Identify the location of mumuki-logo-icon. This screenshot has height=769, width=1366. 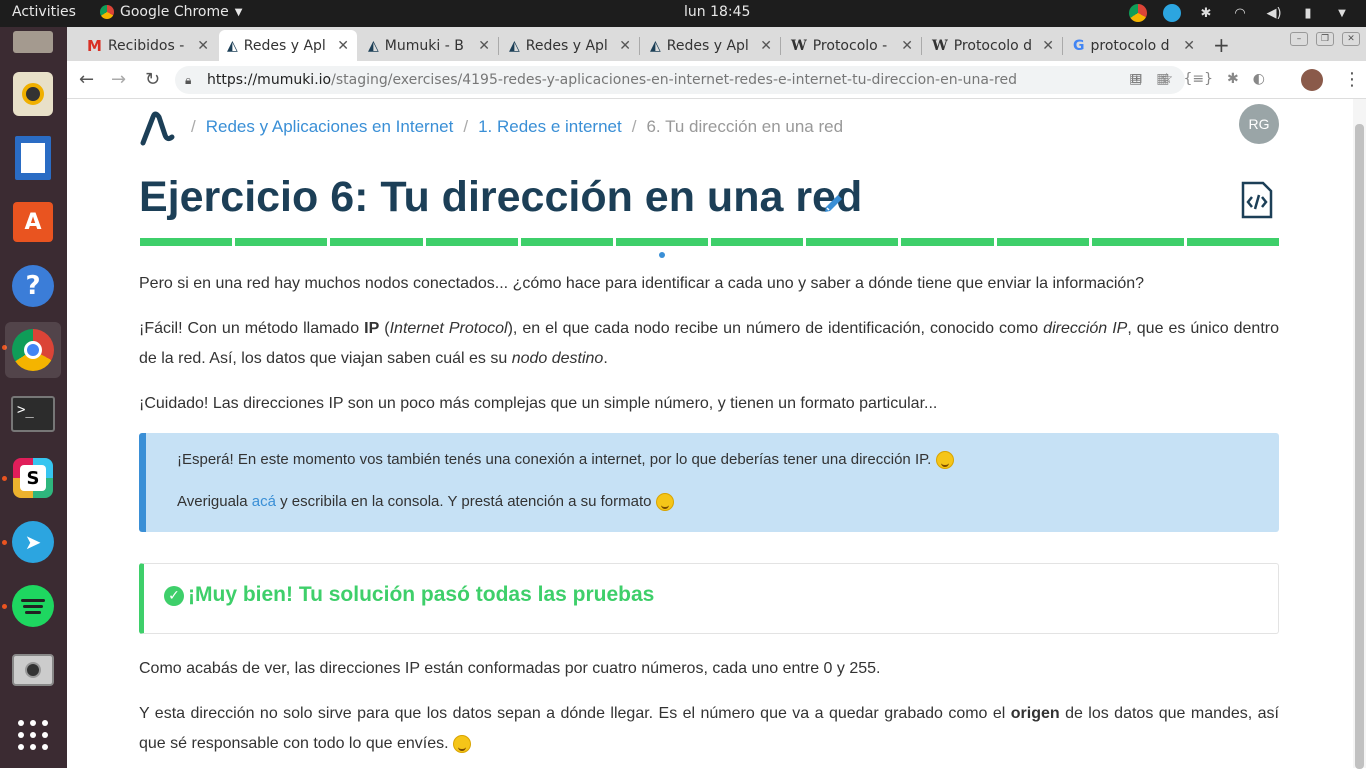
(157, 127).